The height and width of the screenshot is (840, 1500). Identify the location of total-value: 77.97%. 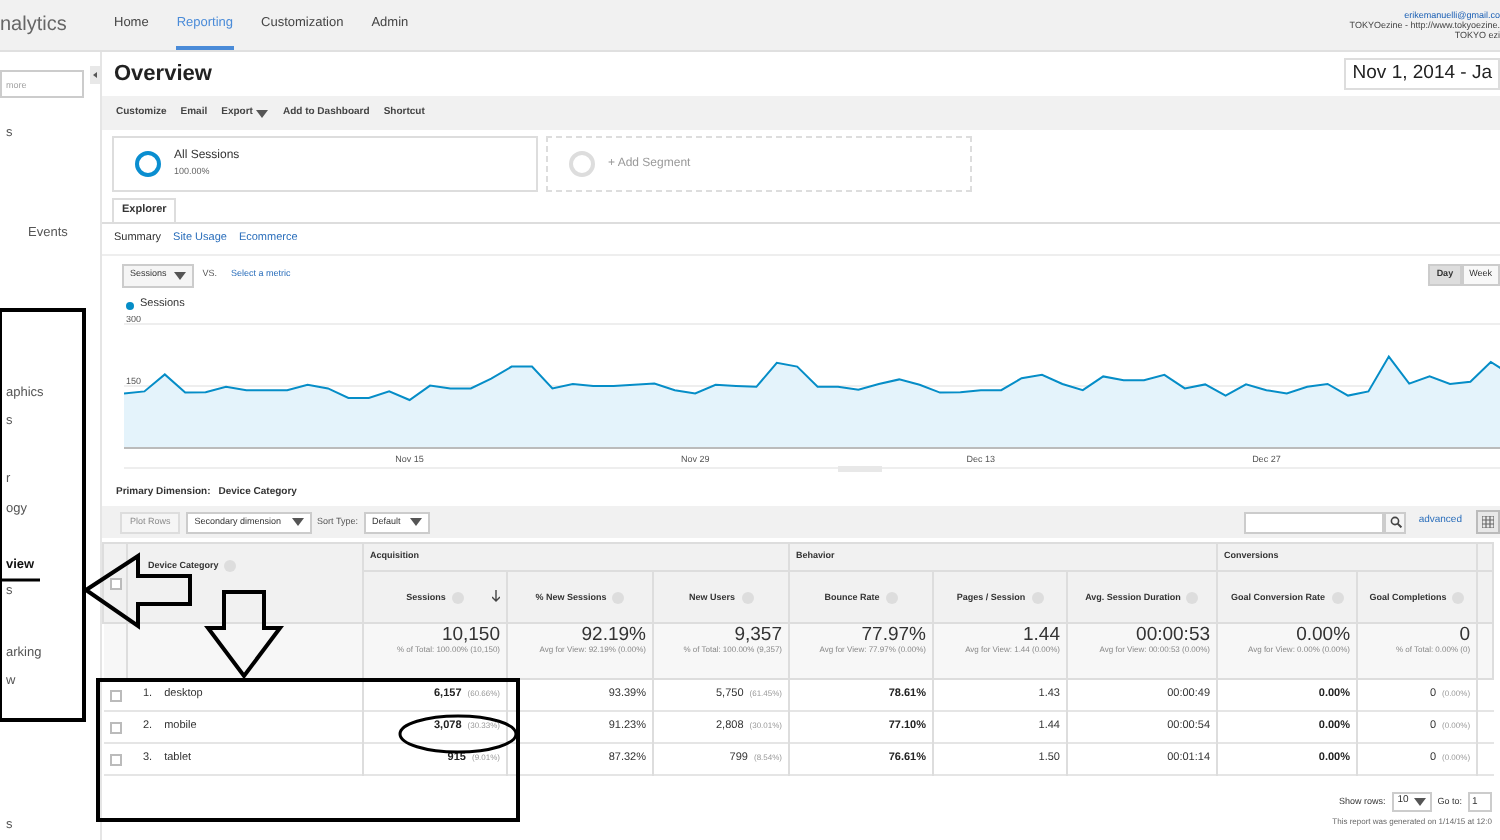
(892, 636).